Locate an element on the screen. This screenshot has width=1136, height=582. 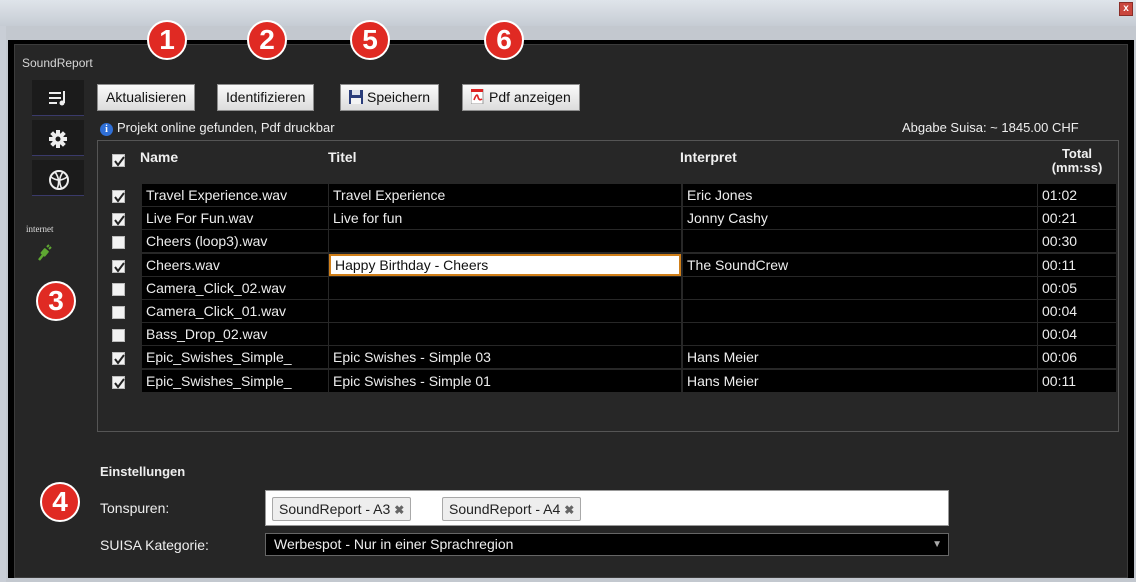
track-tag: SoundReport - A3 ✖ is located at coordinates (342, 509).